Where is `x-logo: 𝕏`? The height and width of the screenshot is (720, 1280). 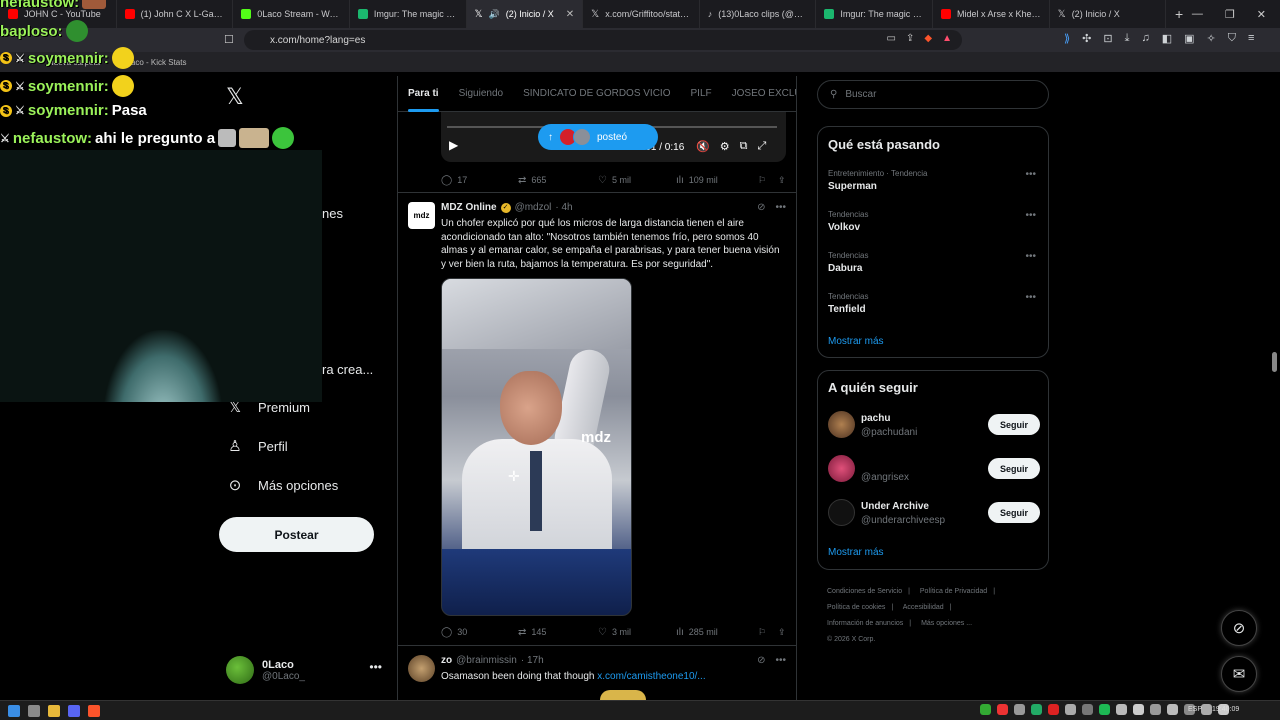 x-logo: 𝕏 is located at coordinates (235, 97).